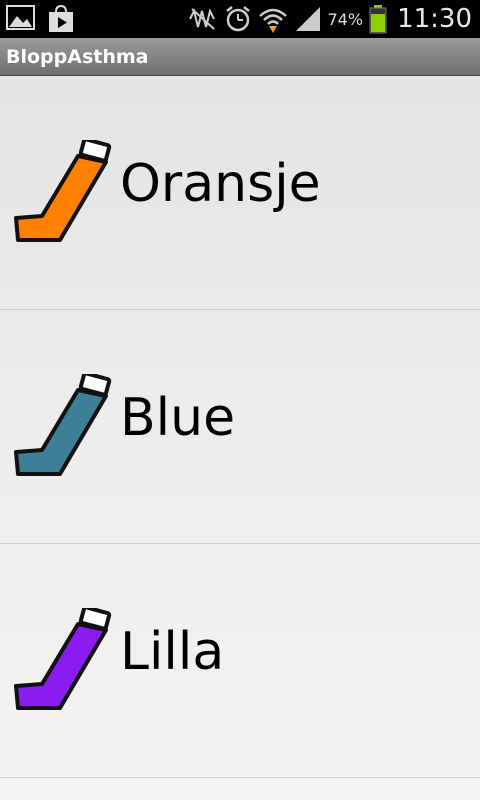 The height and width of the screenshot is (800, 480). I want to click on app-title: BloppAsthma, so click(77, 57).